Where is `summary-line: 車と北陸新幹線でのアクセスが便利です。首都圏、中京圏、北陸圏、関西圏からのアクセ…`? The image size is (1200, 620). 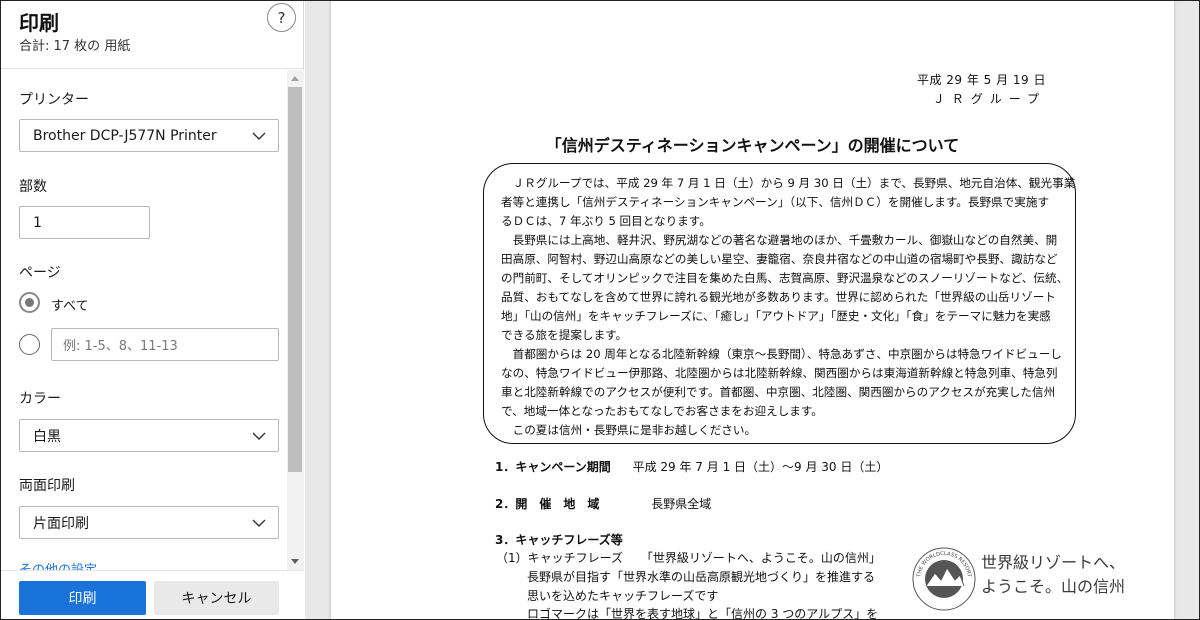 summary-line: 車と北陸新幹線でのアクセスが便利です。首都圏、中京圏、北陸圏、関西圏からのアクセ… is located at coordinates (778, 392).